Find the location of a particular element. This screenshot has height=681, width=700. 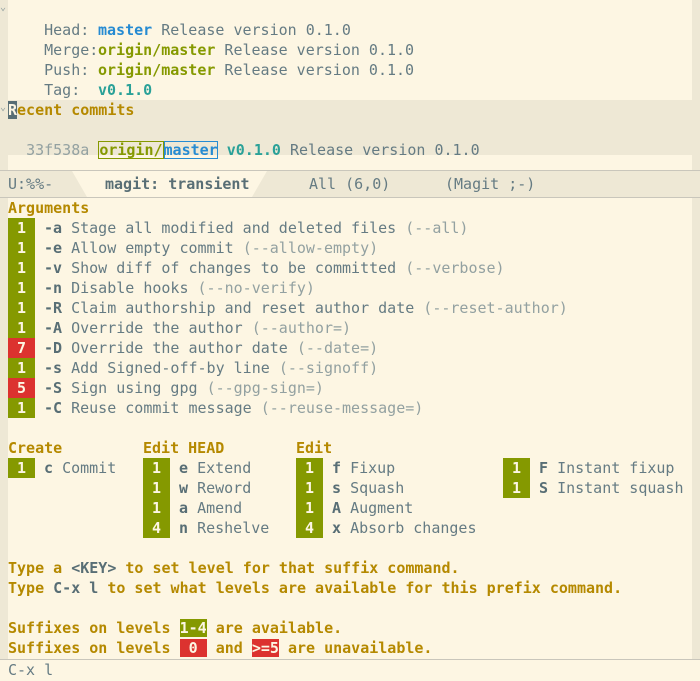

argument-key: -a is located at coordinates (53, 228).